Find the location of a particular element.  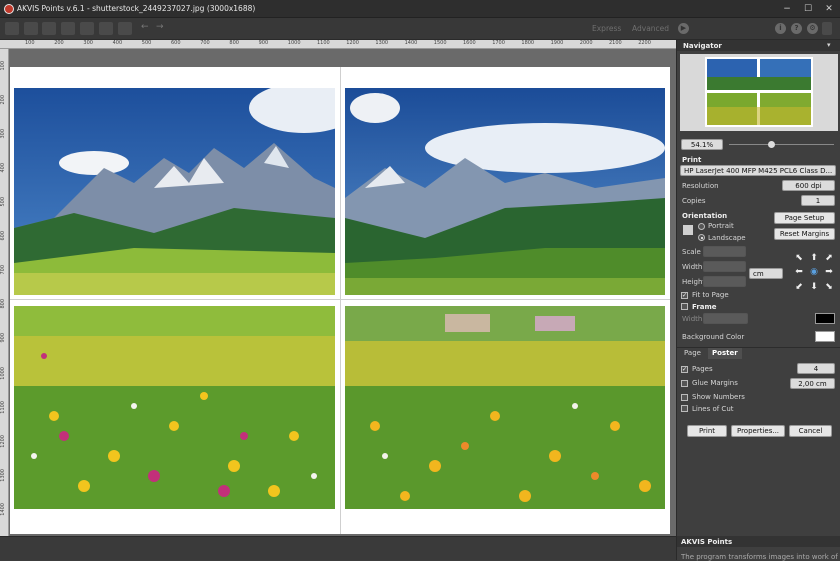

run-icon: ▶ is located at coordinates (683, 28).